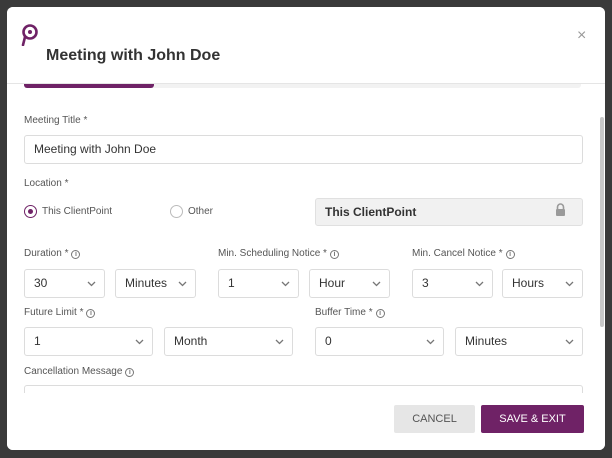 Image resolution: width=612 pixels, height=458 pixels. Describe the element at coordinates (76, 254) in the screenshot. I see `duration-info-icon: i` at that location.